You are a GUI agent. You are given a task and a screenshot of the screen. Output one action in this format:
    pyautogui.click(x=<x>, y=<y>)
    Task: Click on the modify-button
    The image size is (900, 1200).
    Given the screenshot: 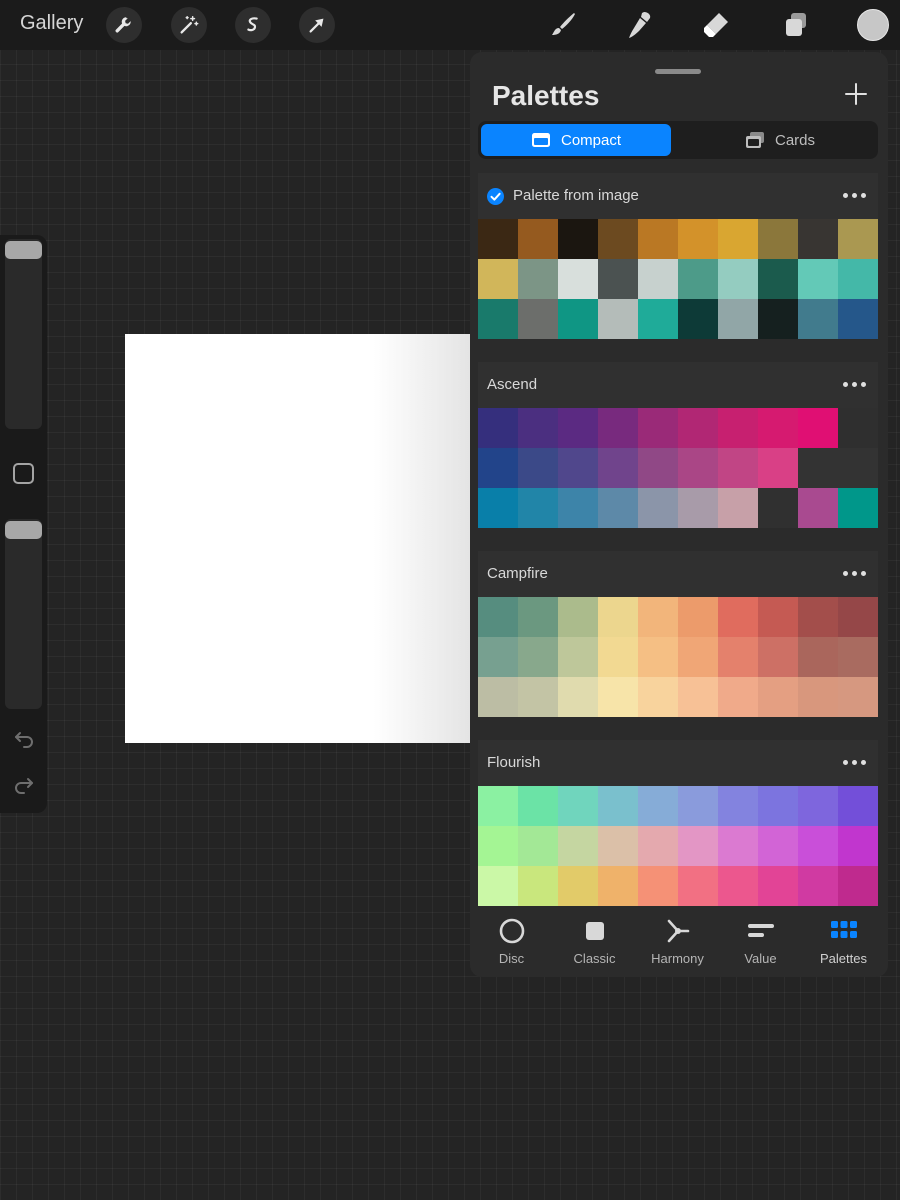 What is the action you would take?
    pyautogui.click(x=23, y=473)
    